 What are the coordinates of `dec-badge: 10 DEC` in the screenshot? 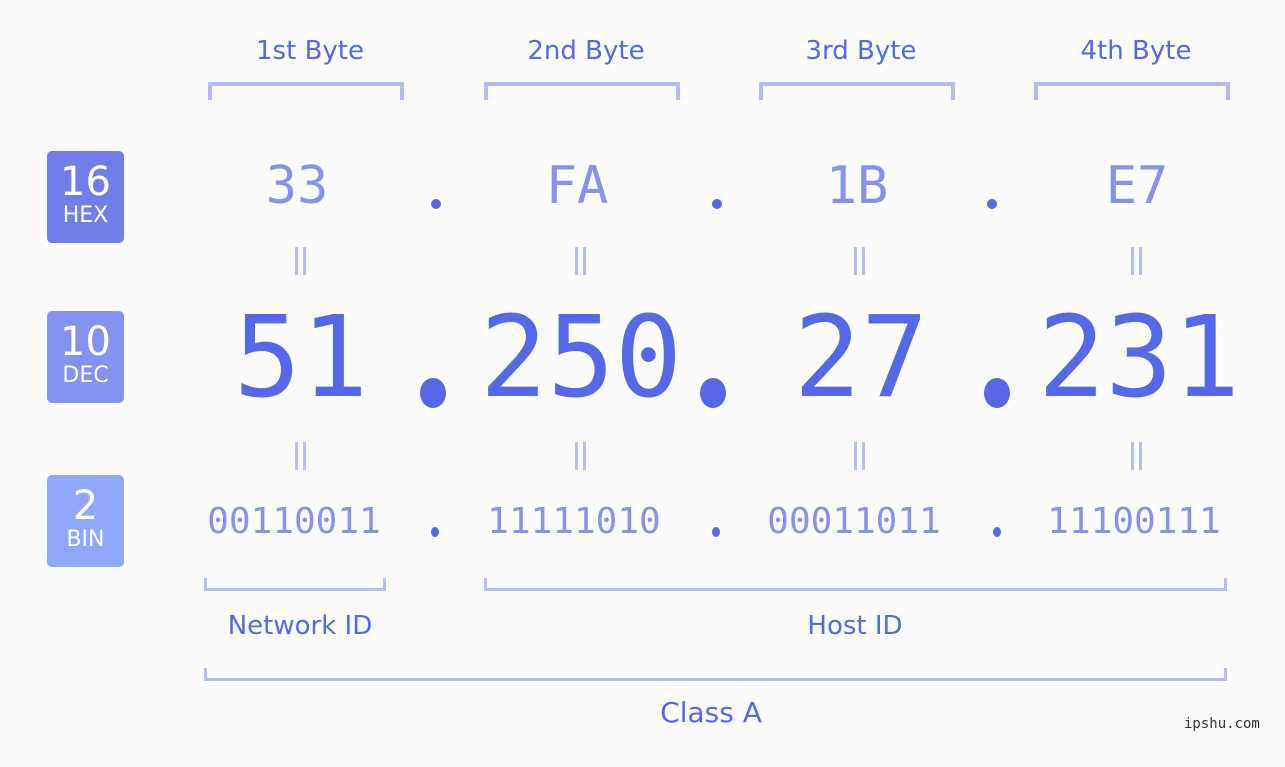 It's located at (85, 357).